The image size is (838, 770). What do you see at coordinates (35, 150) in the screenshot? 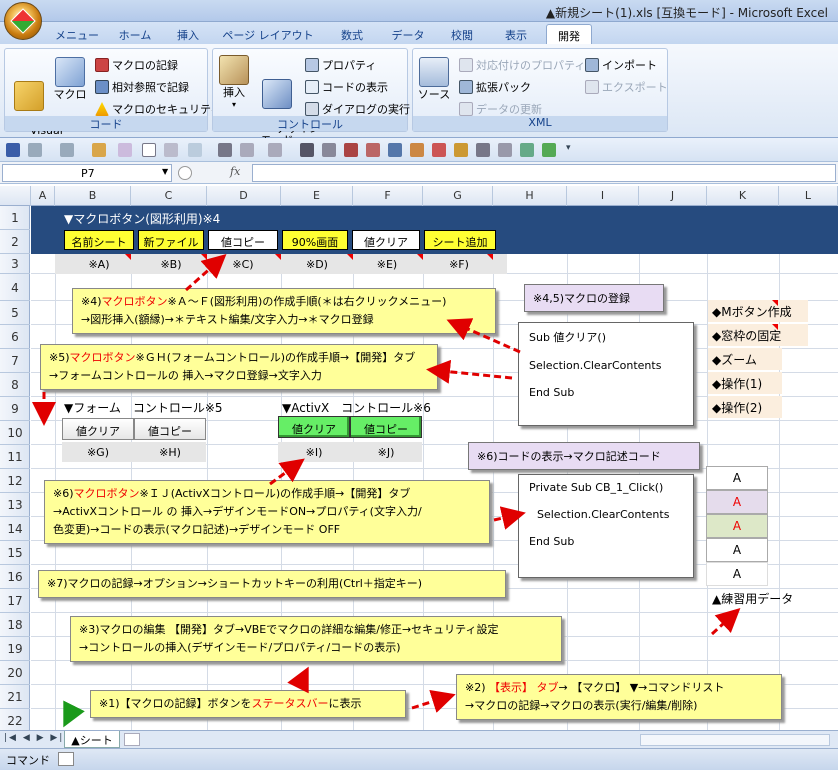
I see `undo-icon` at bounding box center [35, 150].